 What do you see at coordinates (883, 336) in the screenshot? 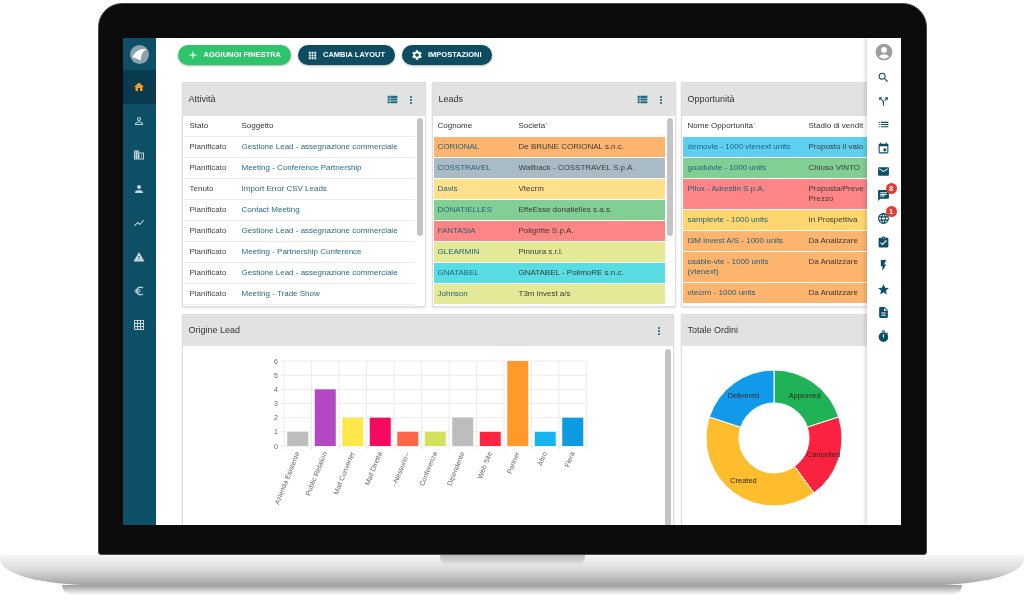
I see `stopwatch-icon` at bounding box center [883, 336].